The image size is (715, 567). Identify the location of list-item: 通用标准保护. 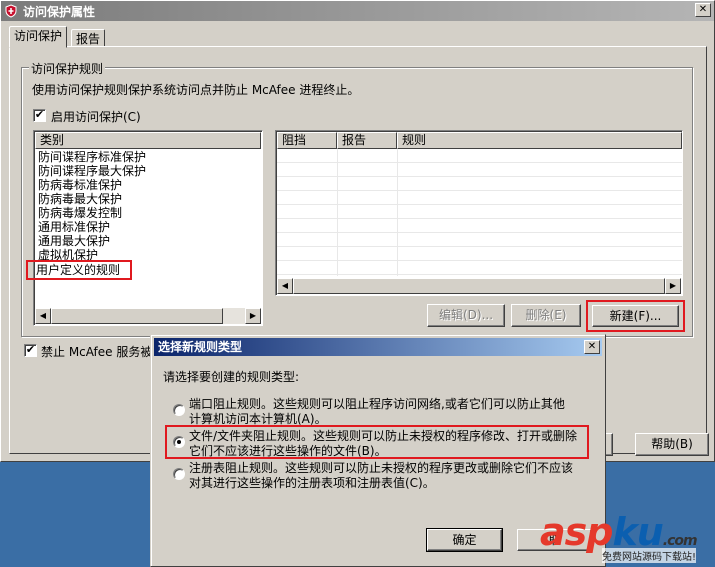
(73, 227).